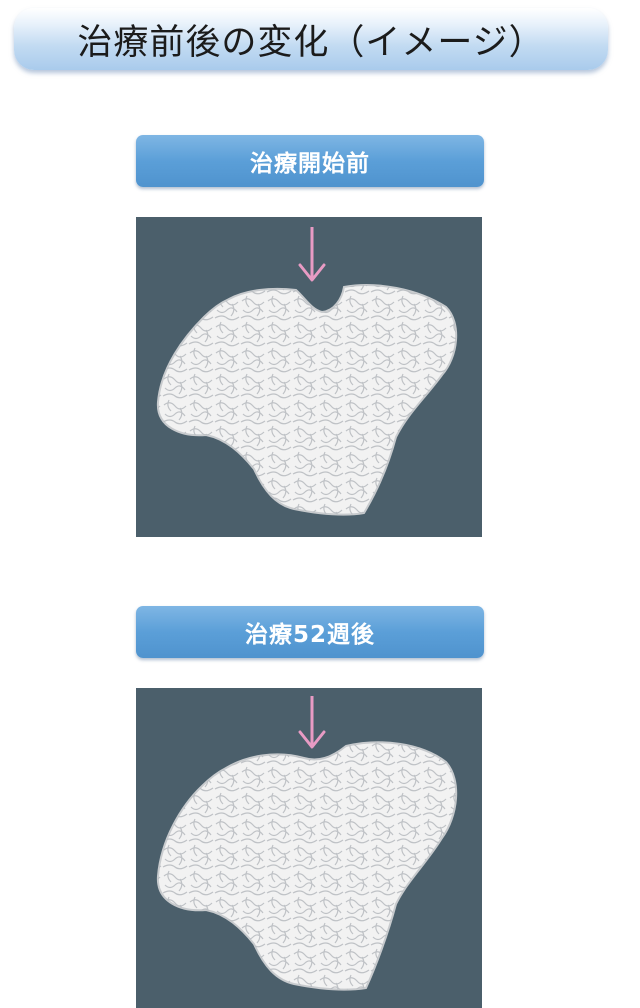 This screenshot has width=640, height=1008. I want to click on label-after-treatment: 治療52週後, so click(310, 632).